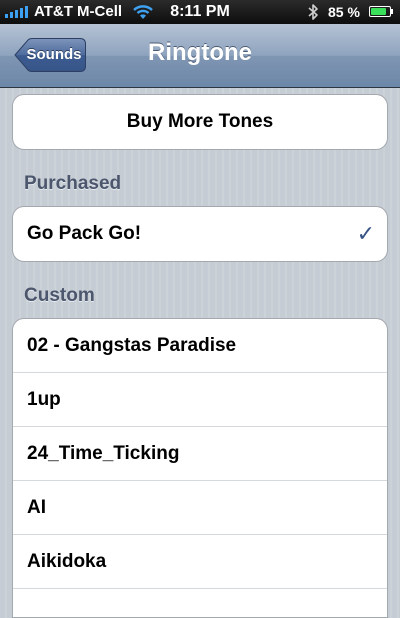  What do you see at coordinates (200, 454) in the screenshot?
I see `ringtone-row: 24_Time_Ticking` at bounding box center [200, 454].